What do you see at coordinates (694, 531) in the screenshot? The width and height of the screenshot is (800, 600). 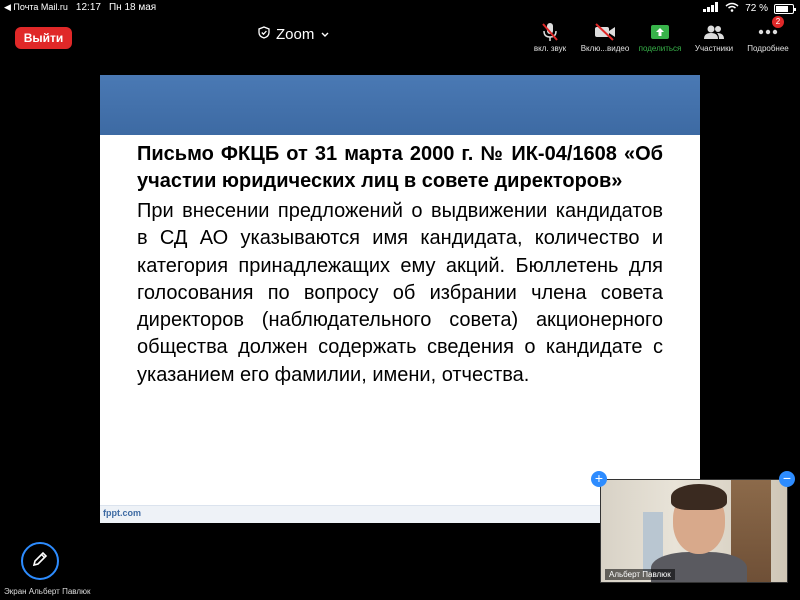 I see `self-video-tile: Альберт Павлюк` at bounding box center [694, 531].